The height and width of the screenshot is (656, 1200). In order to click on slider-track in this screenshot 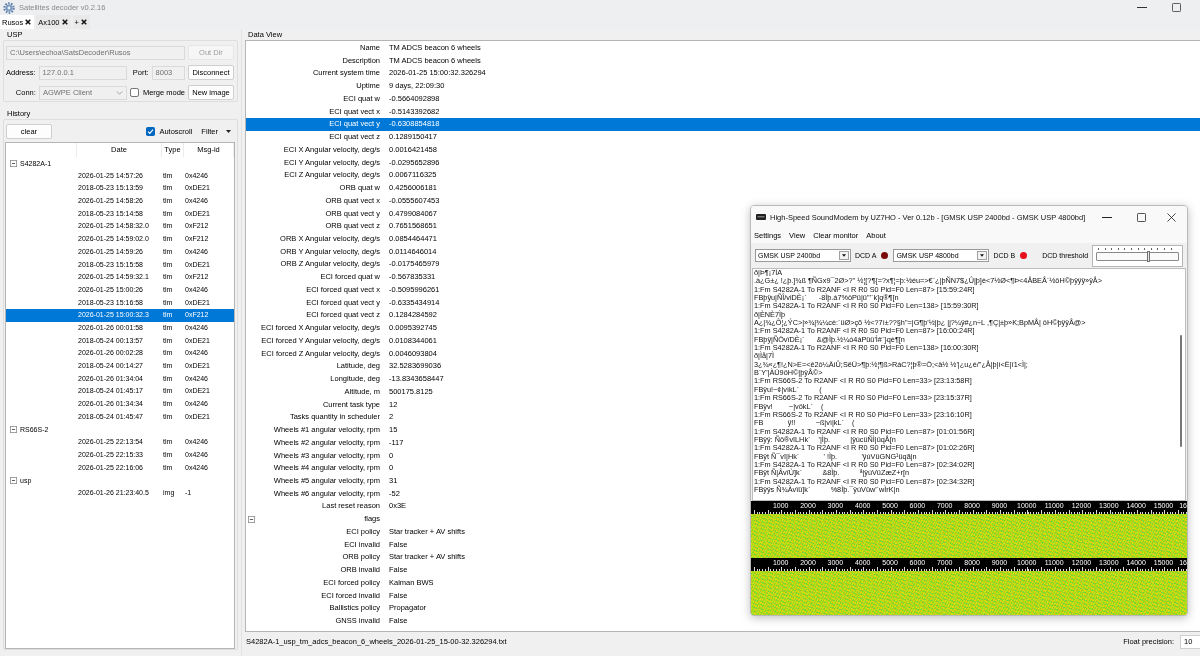, I will do `click(1138, 256)`.